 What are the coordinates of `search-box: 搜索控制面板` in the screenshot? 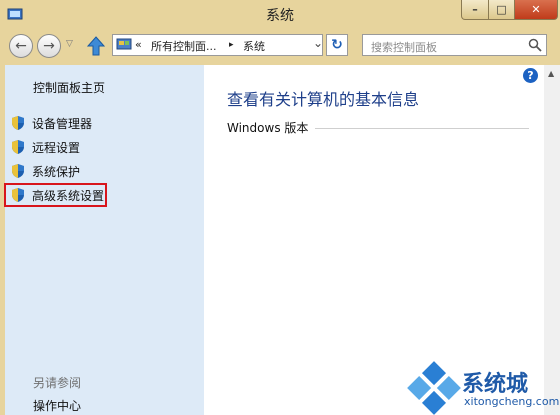 It's located at (454, 45).